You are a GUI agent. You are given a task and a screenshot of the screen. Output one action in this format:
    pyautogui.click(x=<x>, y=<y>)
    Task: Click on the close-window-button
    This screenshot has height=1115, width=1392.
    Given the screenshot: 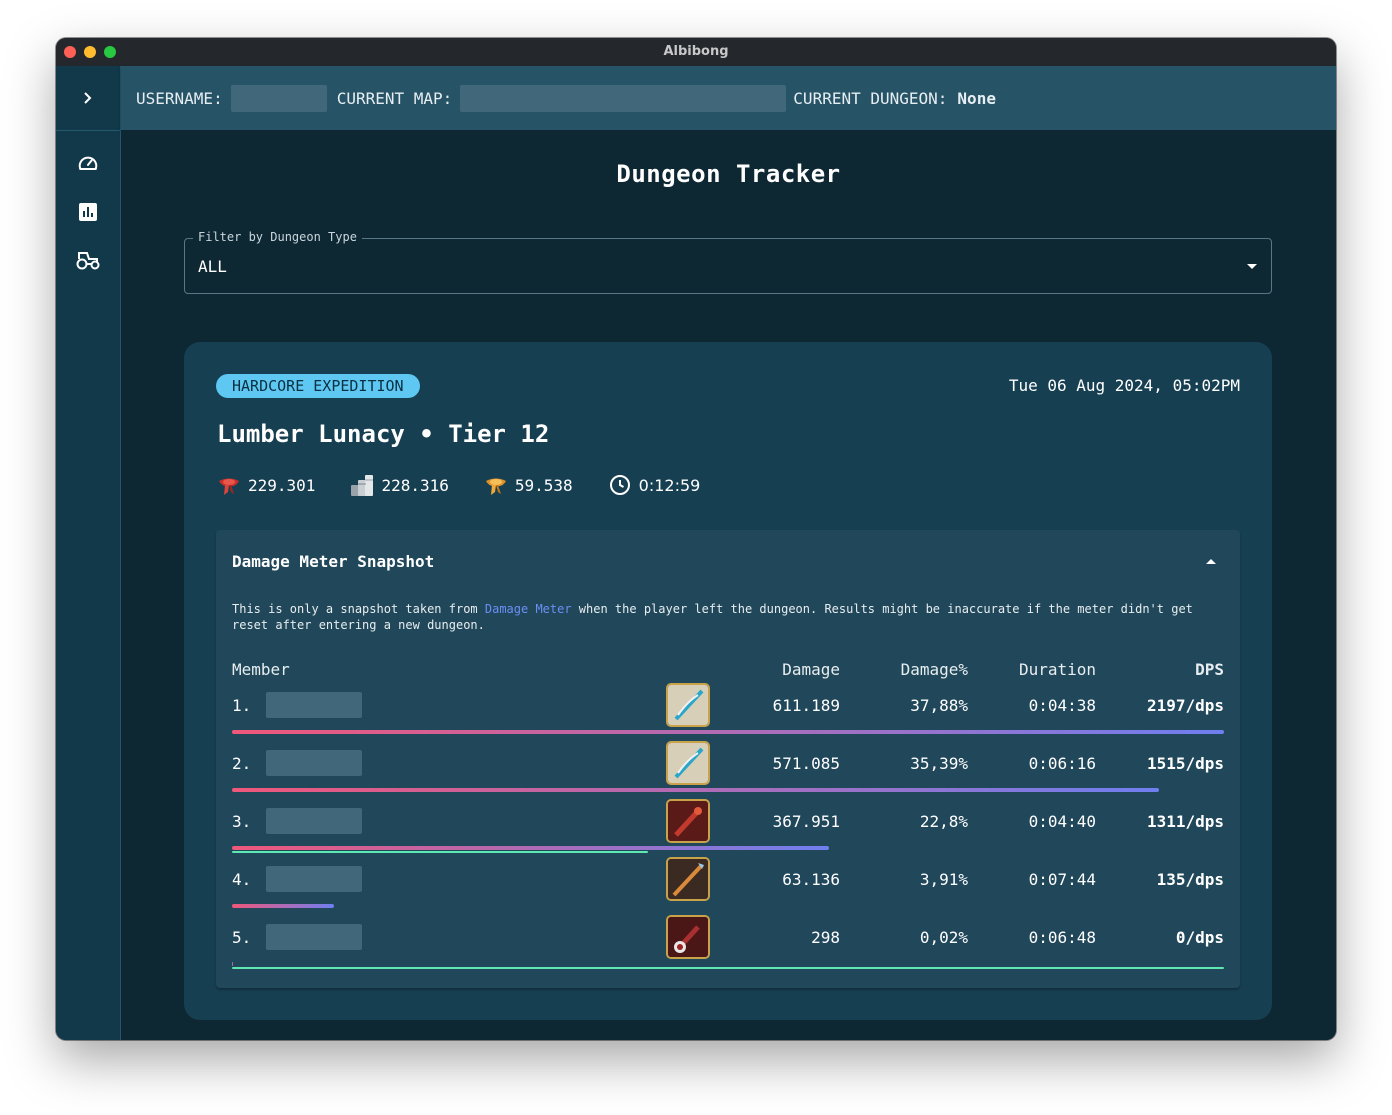 What is the action you would take?
    pyautogui.click(x=70, y=52)
    